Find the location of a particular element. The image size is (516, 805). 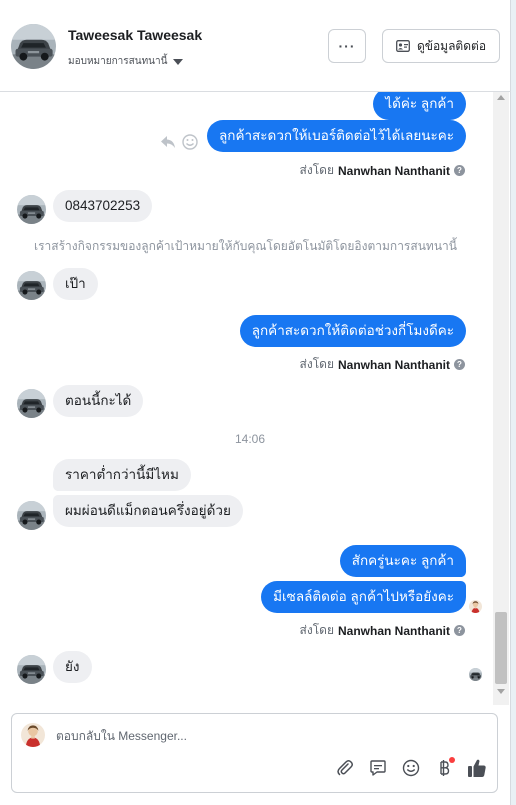

customer-avatar is located at coordinates (33, 46).